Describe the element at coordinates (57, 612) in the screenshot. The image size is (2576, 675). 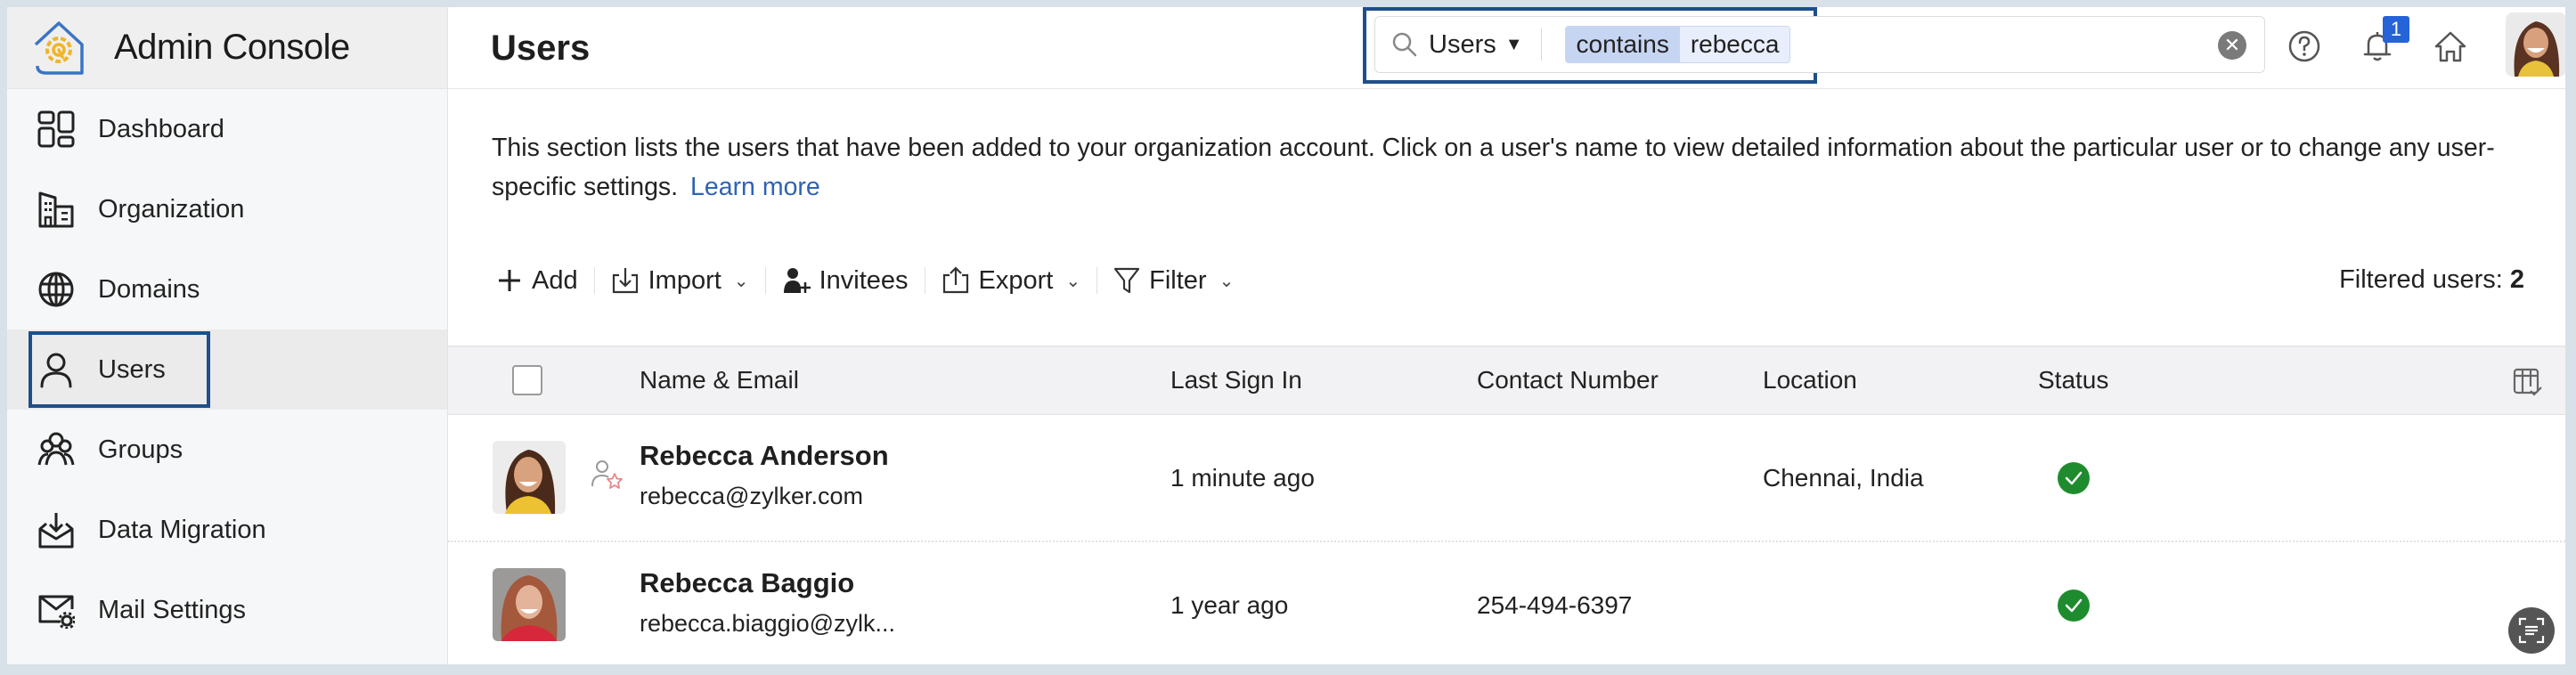
I see `mail-settings-icon` at that location.